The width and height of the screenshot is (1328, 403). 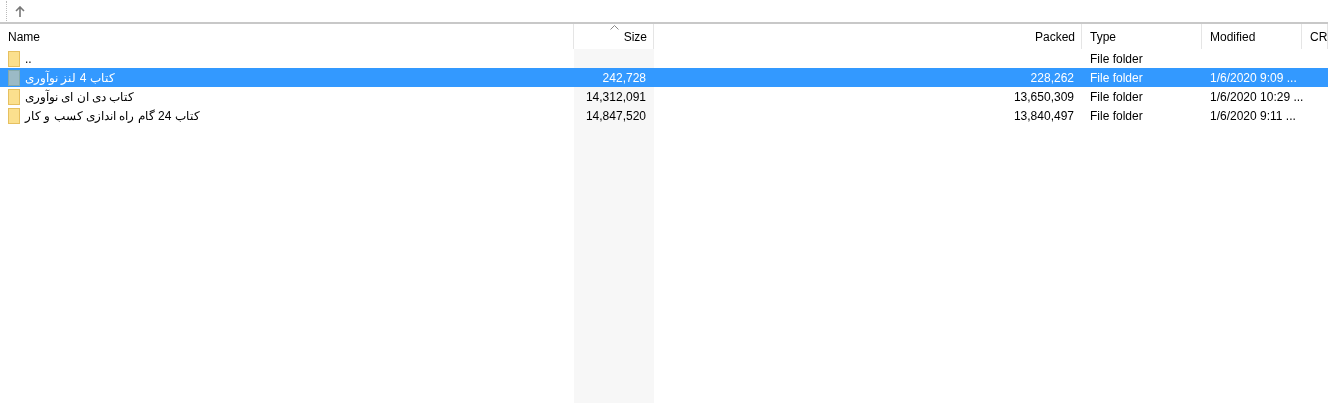 What do you see at coordinates (80, 96) in the screenshot?
I see `file-name: کتاب دی ان ای نوآوری` at bounding box center [80, 96].